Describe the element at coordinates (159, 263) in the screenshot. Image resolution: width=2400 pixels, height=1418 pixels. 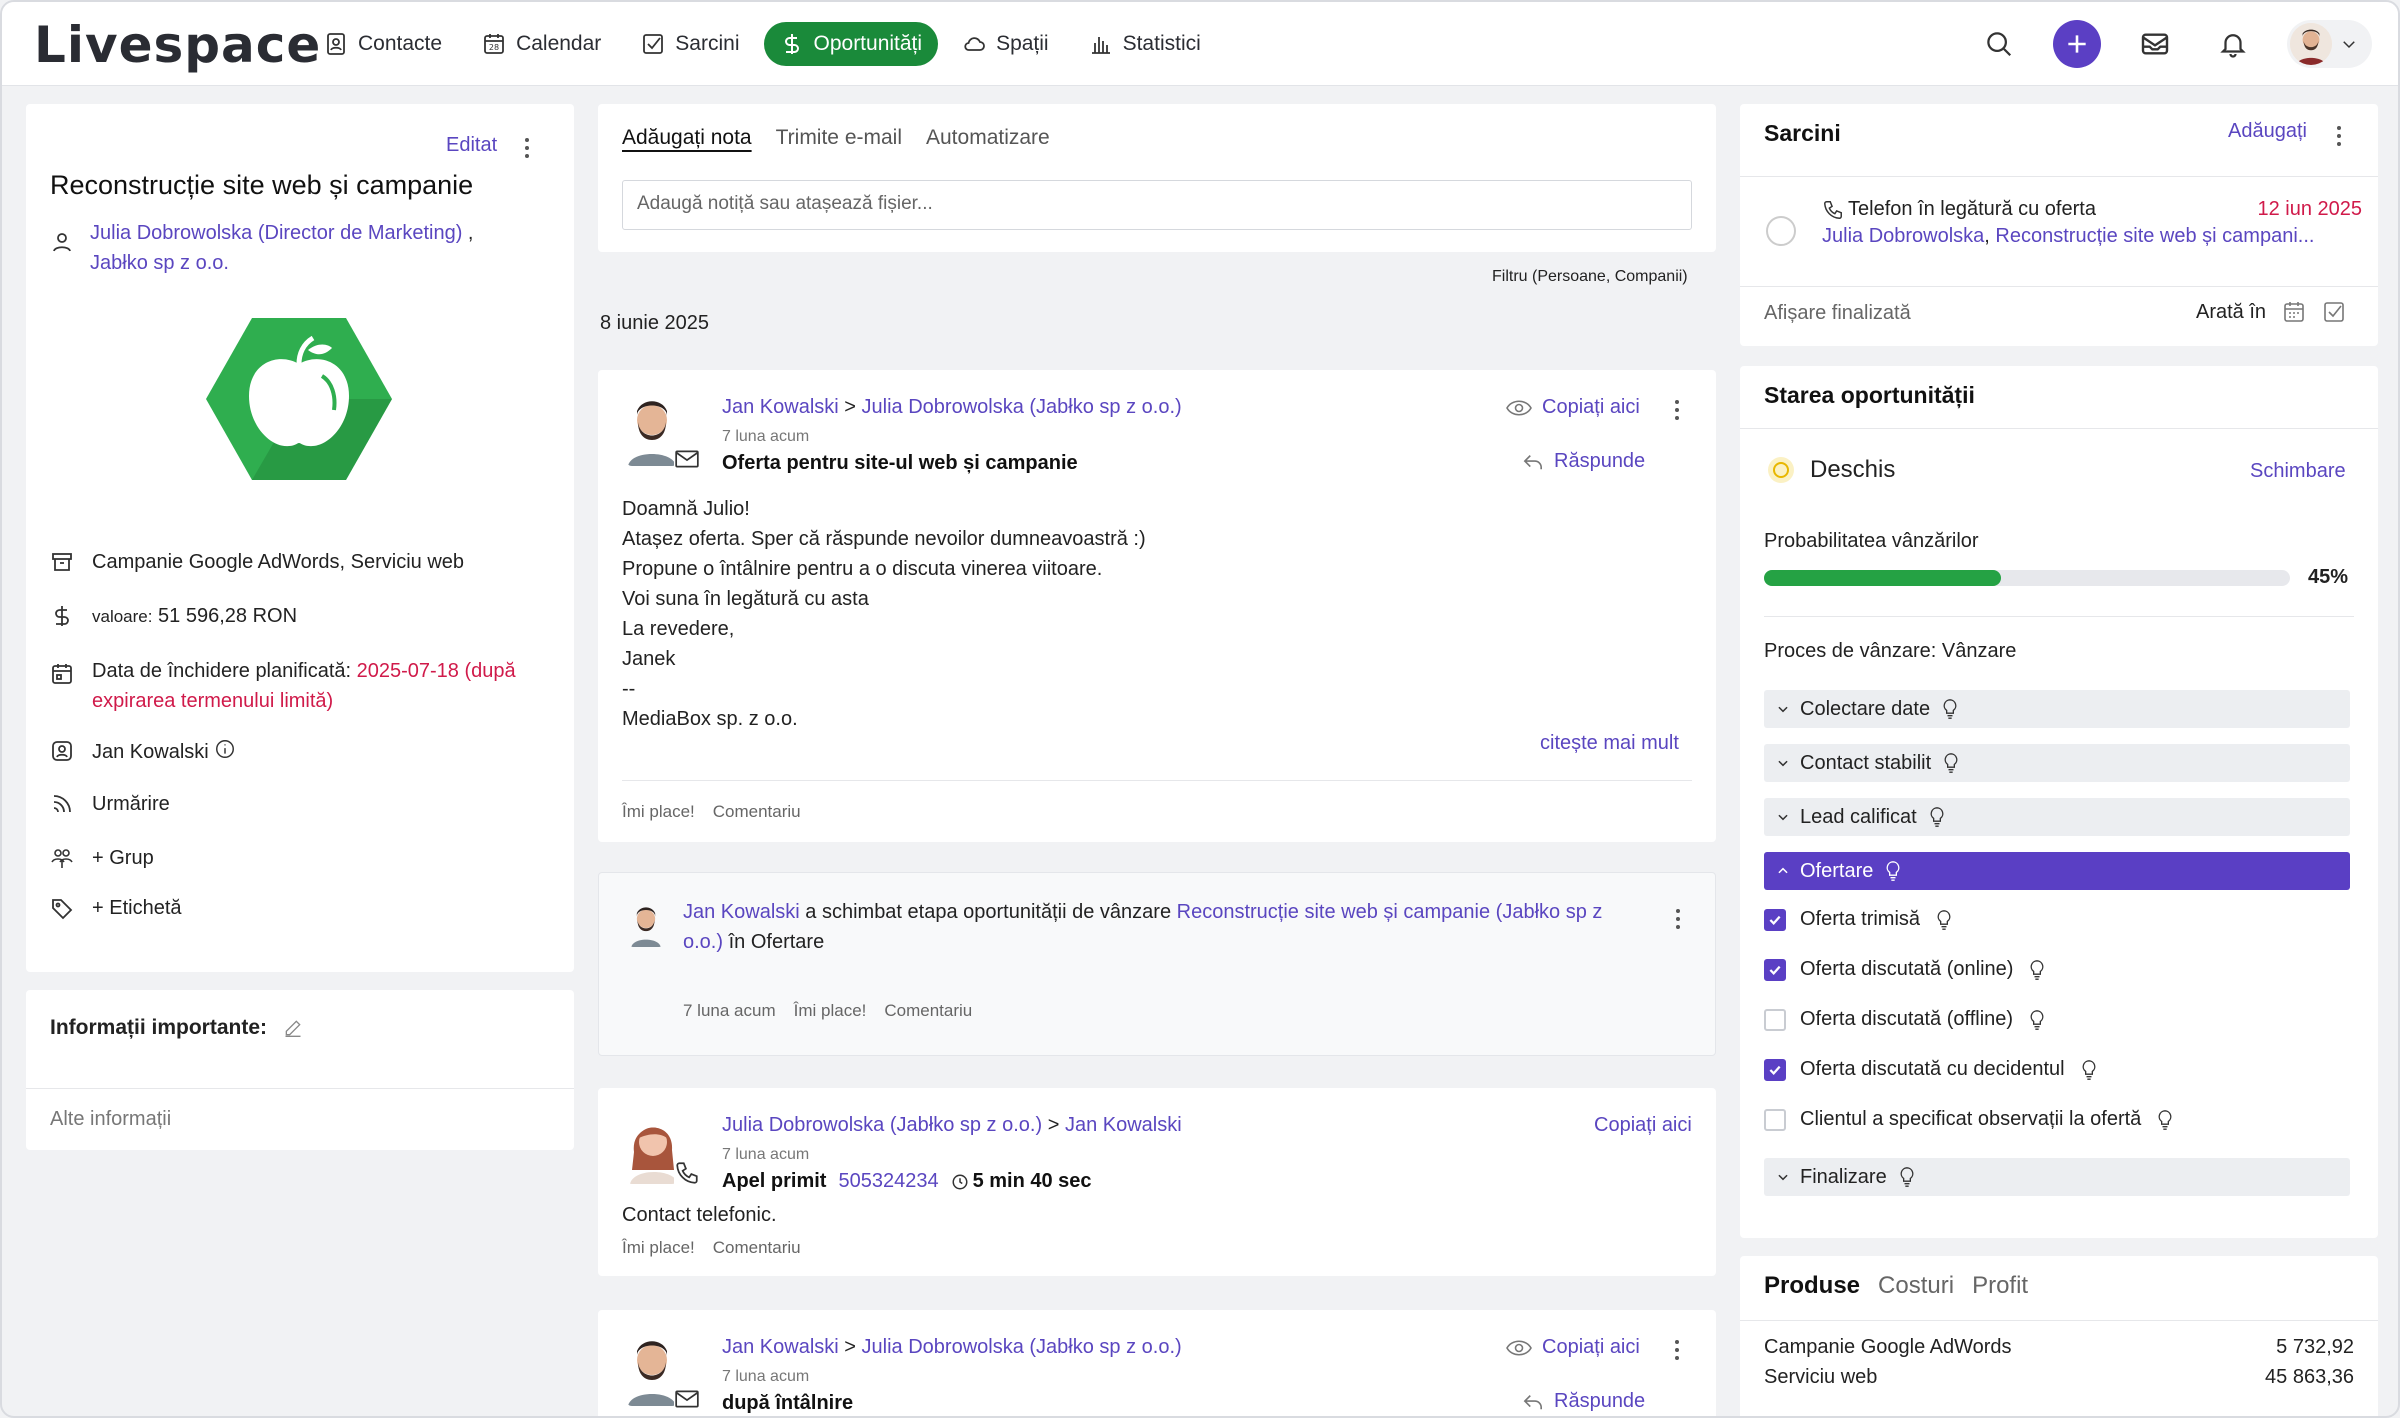
I see `deal-company-link: Jabłko sp z o.o.` at that location.